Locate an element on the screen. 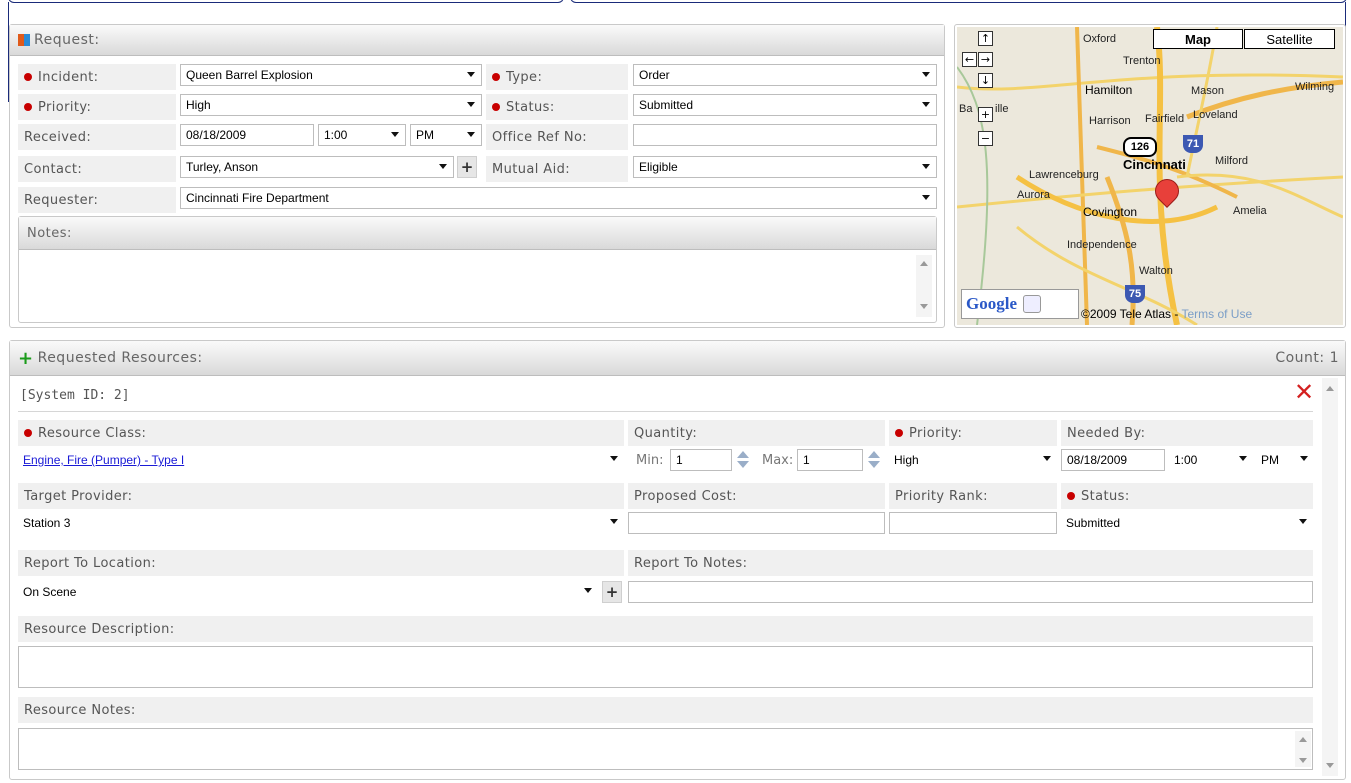  proposed-cost-input is located at coordinates (756, 523).